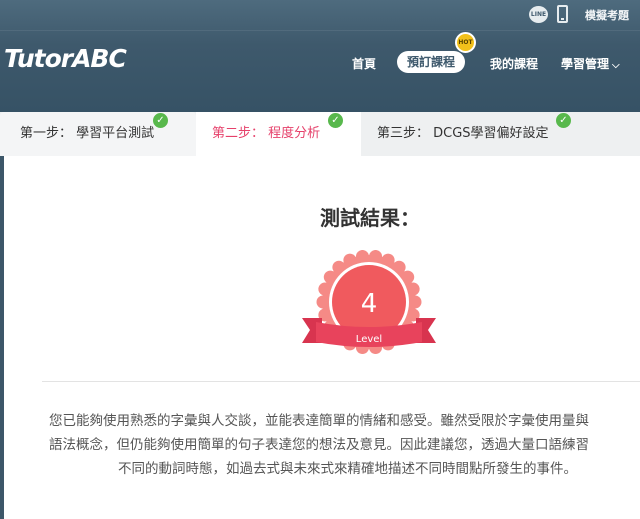 The image size is (640, 519). I want to click on tab-step-3: 第三步： DCGS學習偏好設定, so click(500, 134).